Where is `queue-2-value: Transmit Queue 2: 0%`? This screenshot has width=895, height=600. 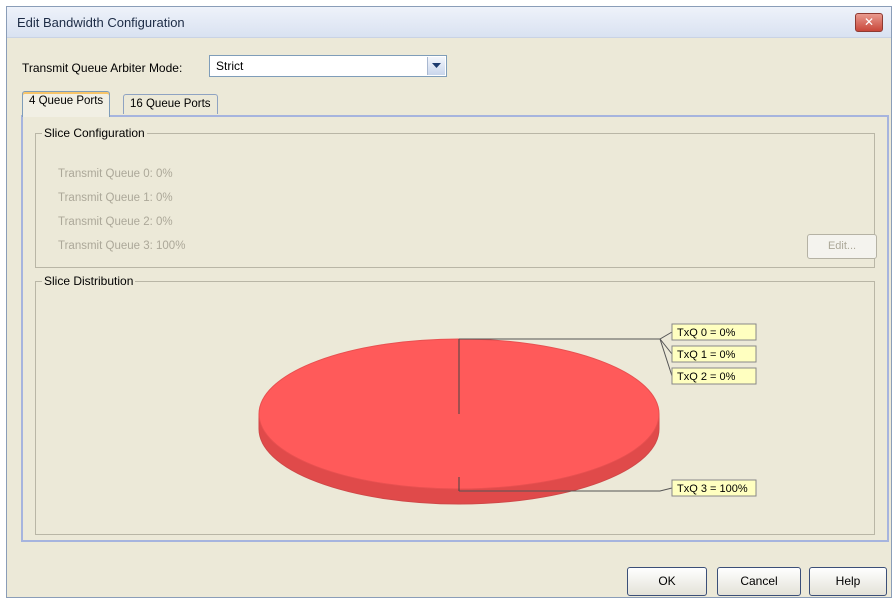 queue-2-value: Transmit Queue 2: 0% is located at coordinates (115, 222).